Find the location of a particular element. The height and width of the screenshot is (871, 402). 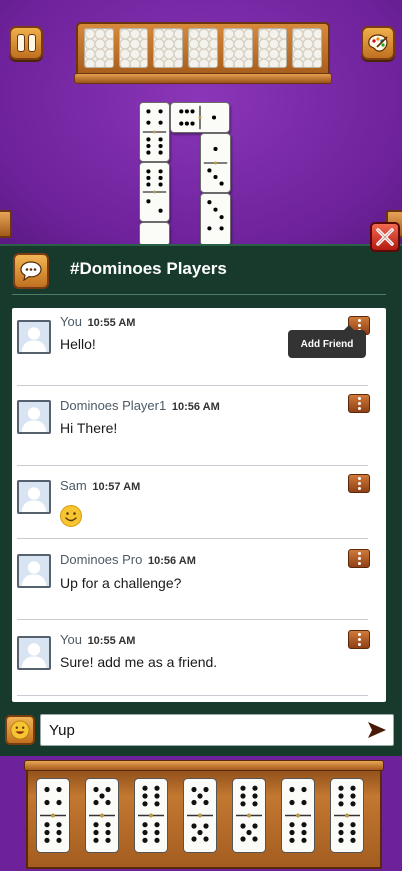

speech-bubble-icon is located at coordinates (31, 271).